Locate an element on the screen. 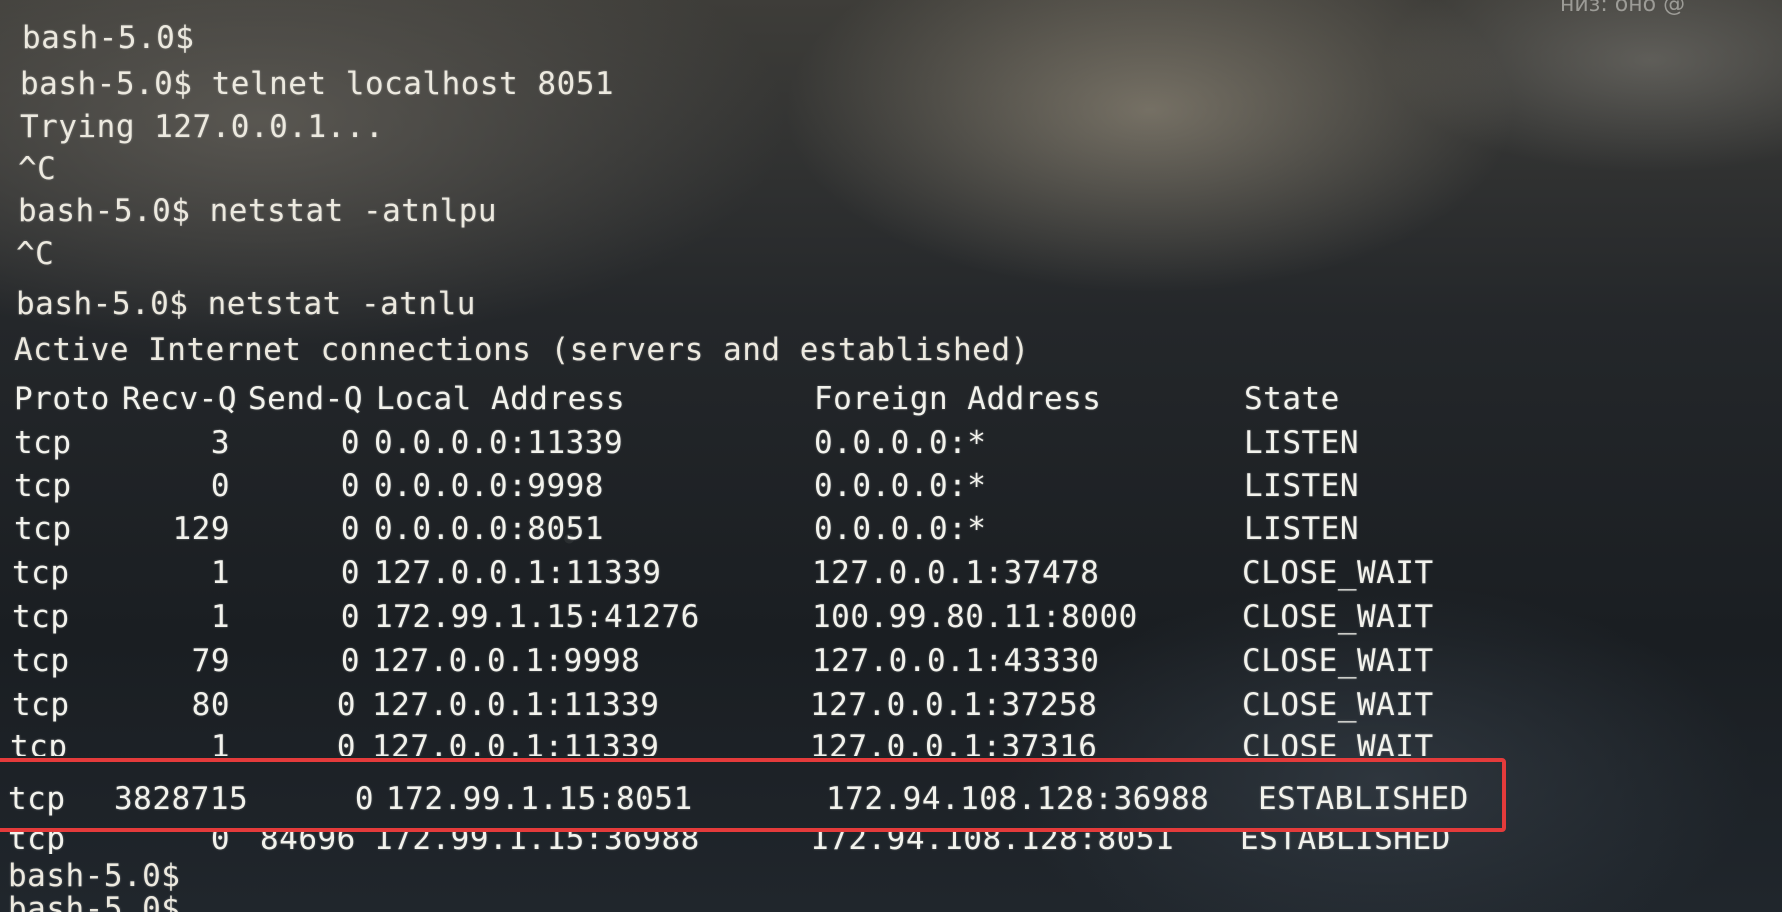 The width and height of the screenshot is (1782, 912). table-row: tcp 0 0 0.0.0.0:9998 0.0.0.0:* LISTEN is located at coordinates (891, 486).